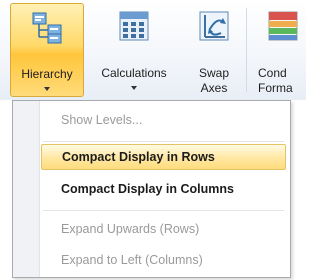 The image size is (320, 280). I want to click on calculator-icon, so click(134, 26).